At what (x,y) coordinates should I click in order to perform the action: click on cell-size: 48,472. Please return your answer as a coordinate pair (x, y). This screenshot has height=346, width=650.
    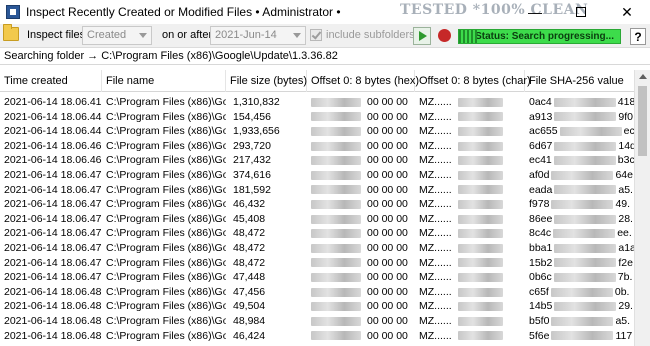
    Looking at the image, I should click on (249, 248).